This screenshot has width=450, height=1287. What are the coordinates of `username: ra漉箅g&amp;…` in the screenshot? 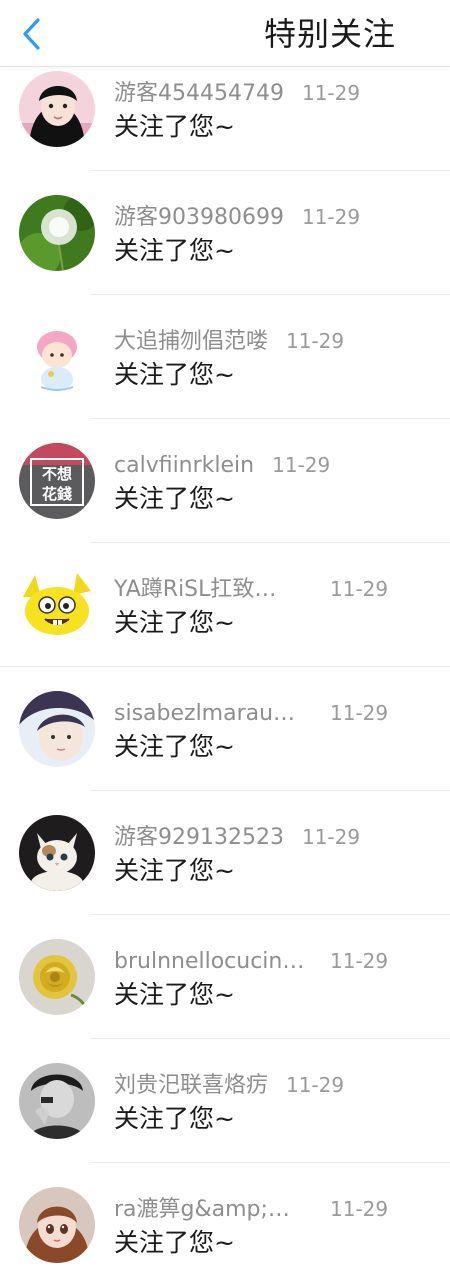 It's located at (219, 1210).